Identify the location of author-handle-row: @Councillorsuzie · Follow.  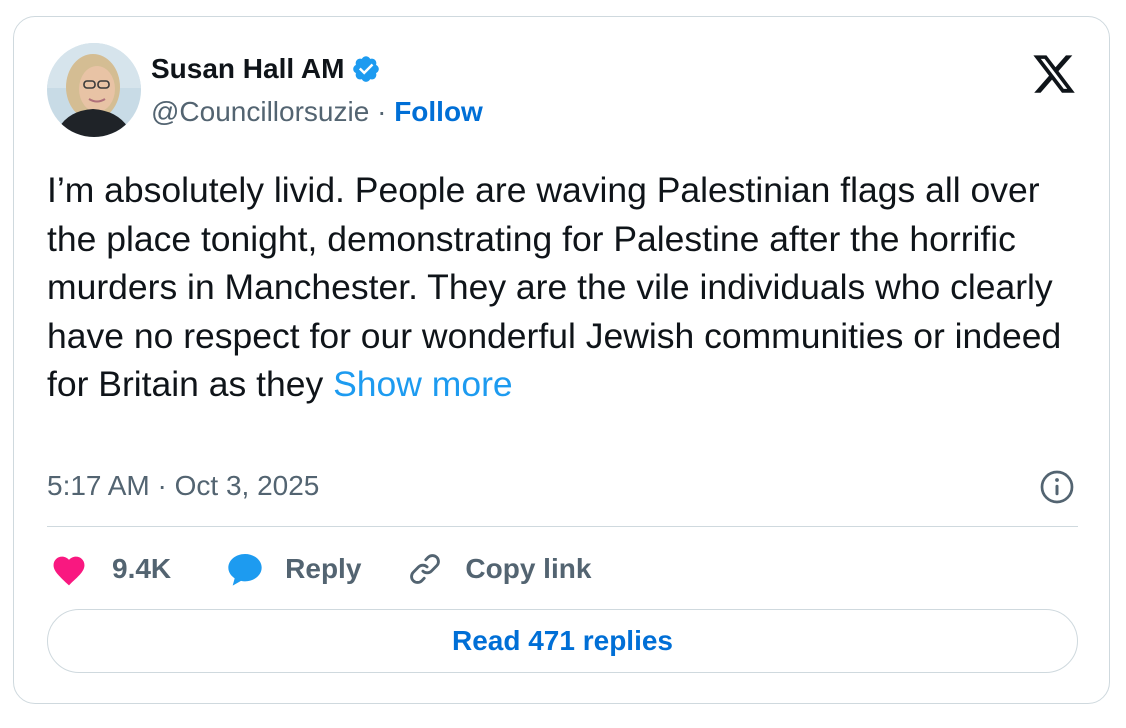
(317, 112).